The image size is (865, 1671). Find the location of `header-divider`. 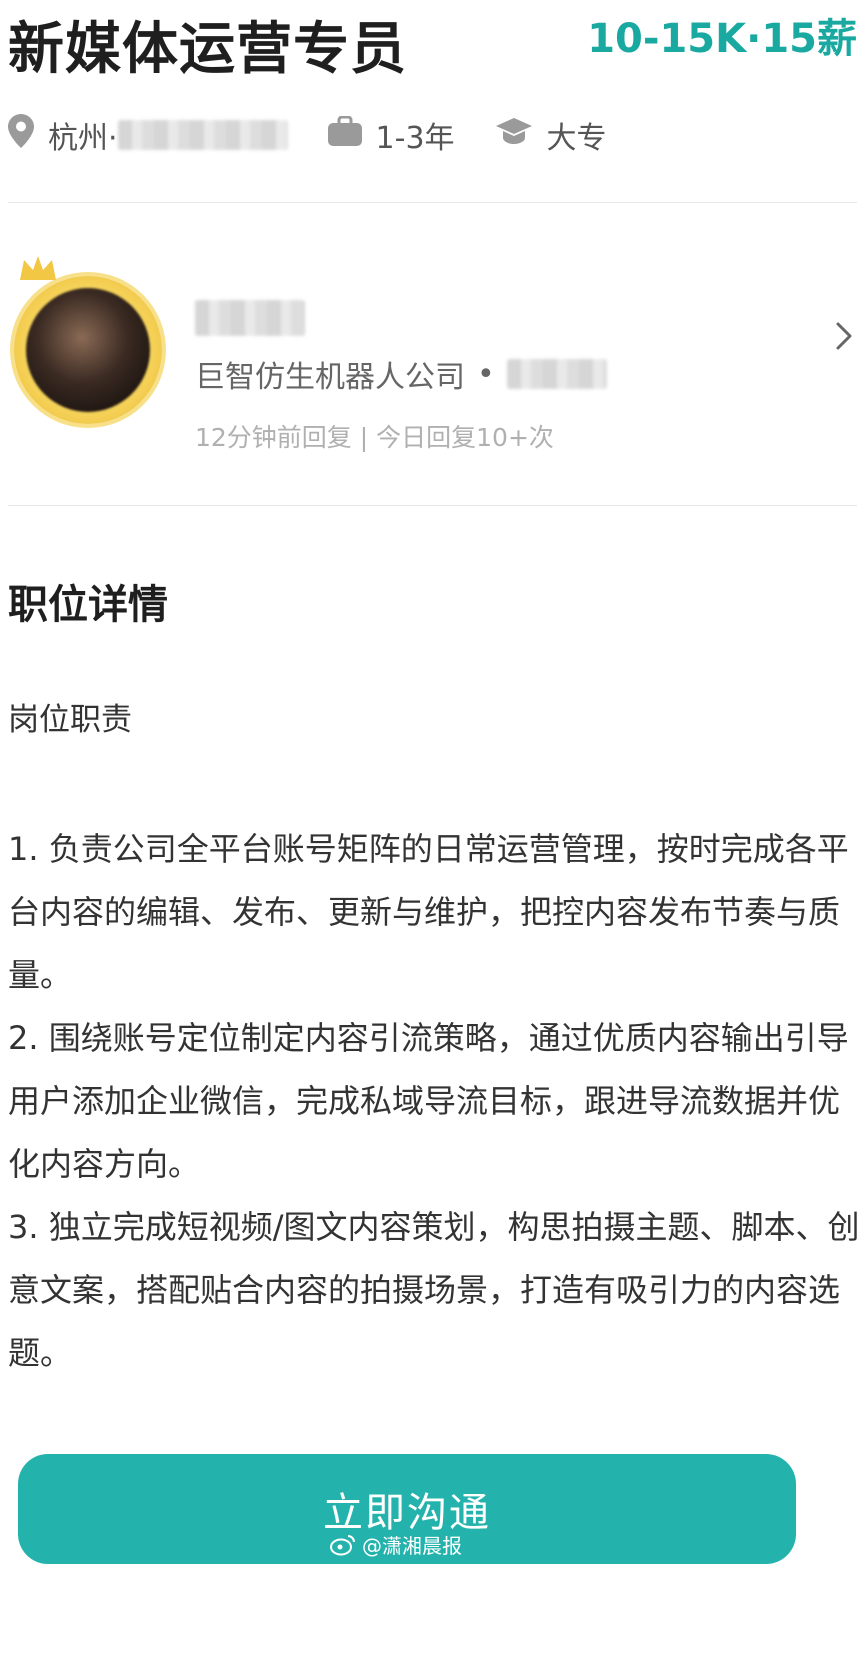

header-divider is located at coordinates (432, 202).